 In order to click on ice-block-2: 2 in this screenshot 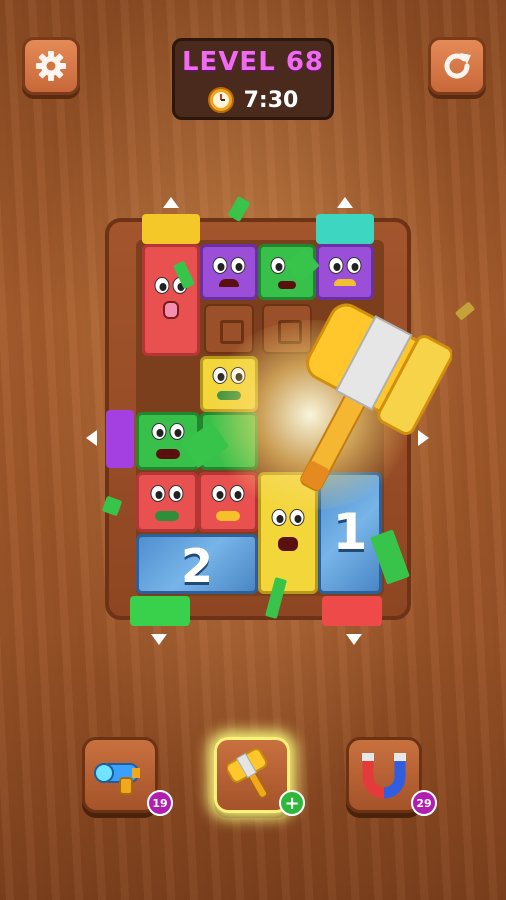, I will do `click(197, 564)`.